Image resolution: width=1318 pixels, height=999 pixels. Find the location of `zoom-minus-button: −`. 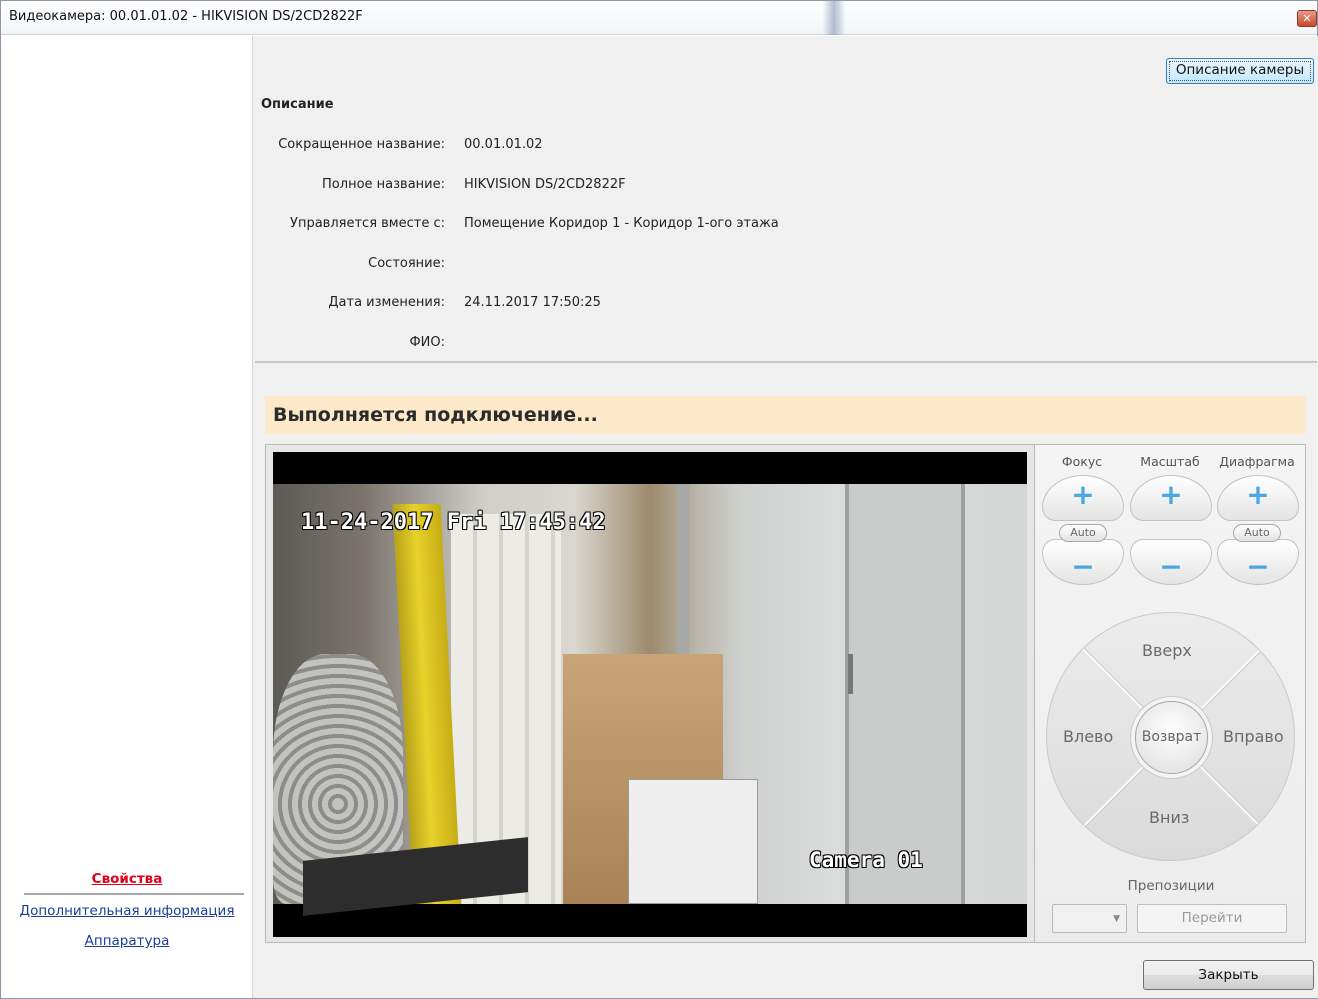

zoom-minus-button: − is located at coordinates (1171, 562).